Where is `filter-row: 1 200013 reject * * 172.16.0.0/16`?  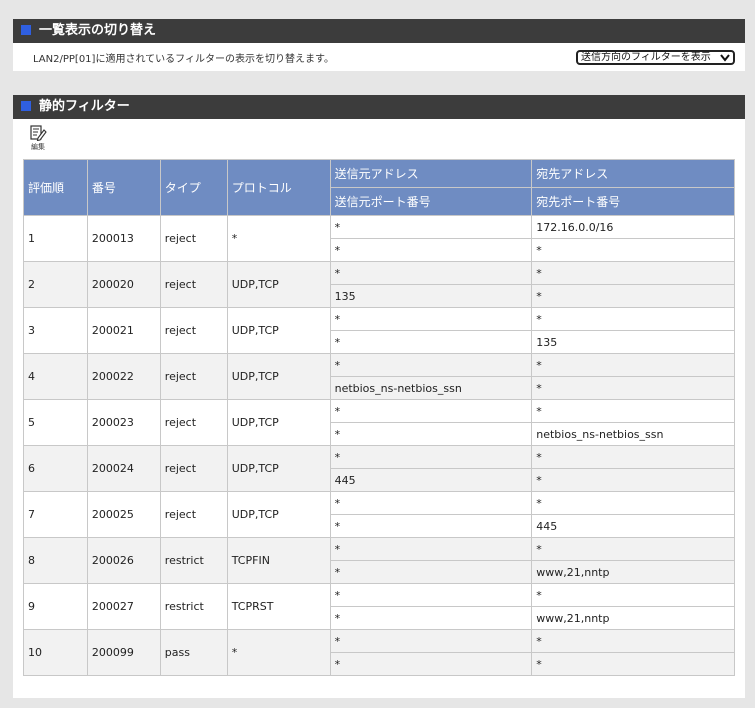
filter-row: 1 200013 reject * * 172.16.0.0/16 is located at coordinates (379, 238).